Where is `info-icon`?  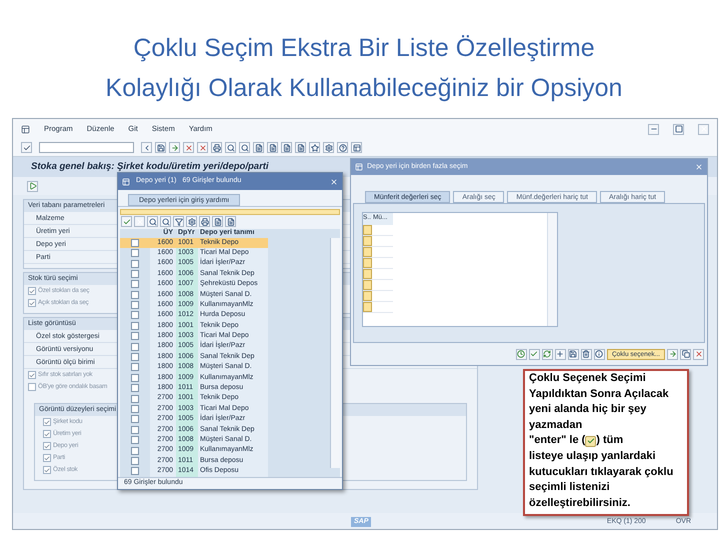 info-icon is located at coordinates (599, 354).